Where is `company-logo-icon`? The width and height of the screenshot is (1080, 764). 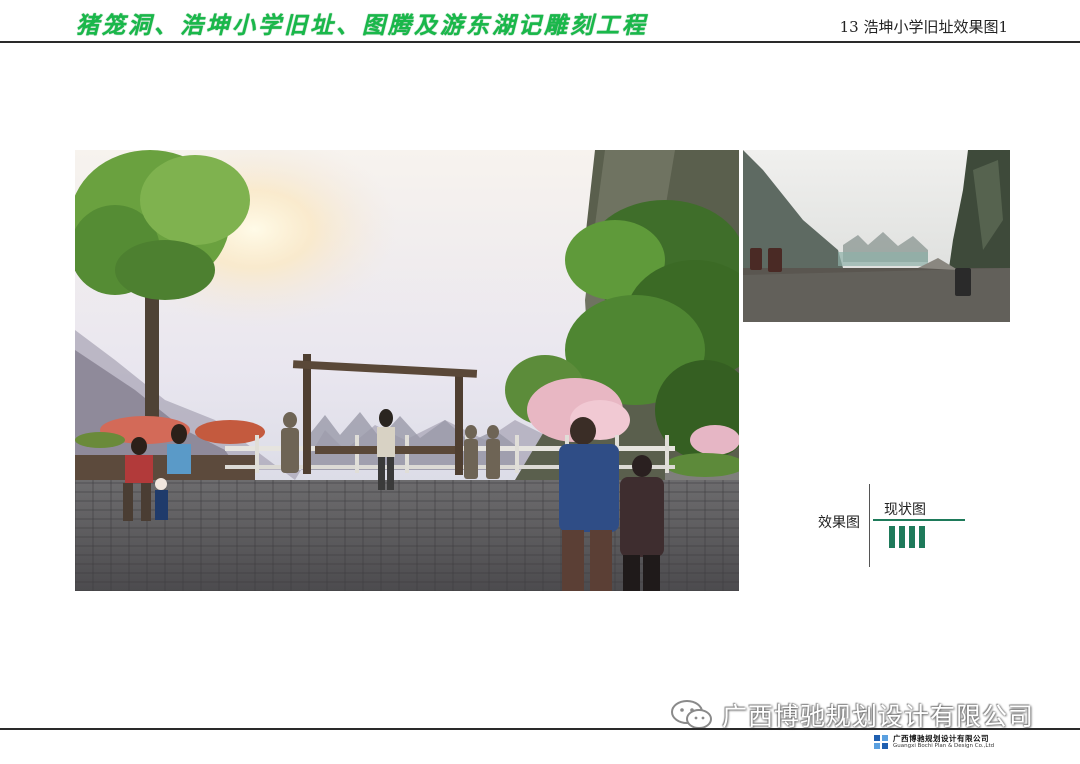 company-logo-icon is located at coordinates (881, 742).